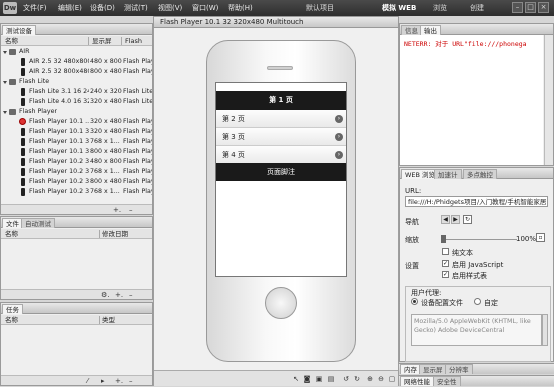  What do you see at coordinates (12, 309) in the screenshot?
I see `tab-tasks: 任务` at bounding box center [12, 309].